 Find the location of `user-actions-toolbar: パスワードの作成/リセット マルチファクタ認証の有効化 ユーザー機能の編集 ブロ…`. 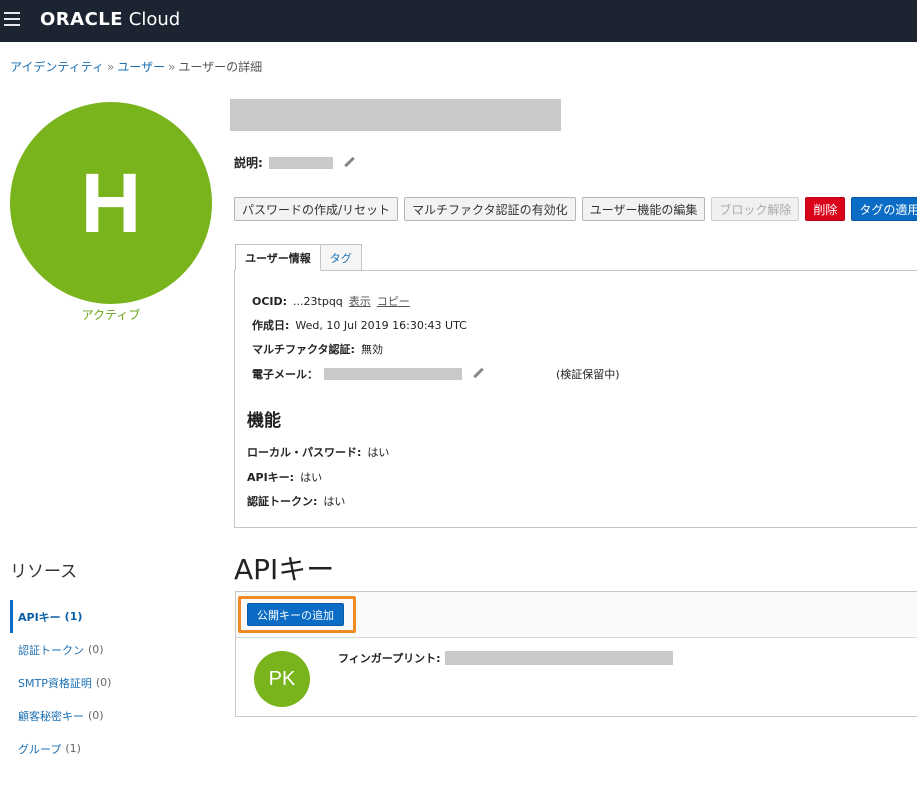

user-actions-toolbar: パスワードの作成/リセット マルチファクタ認証の有効化 ユーザー機能の編集 ブロ… is located at coordinates (575, 209).